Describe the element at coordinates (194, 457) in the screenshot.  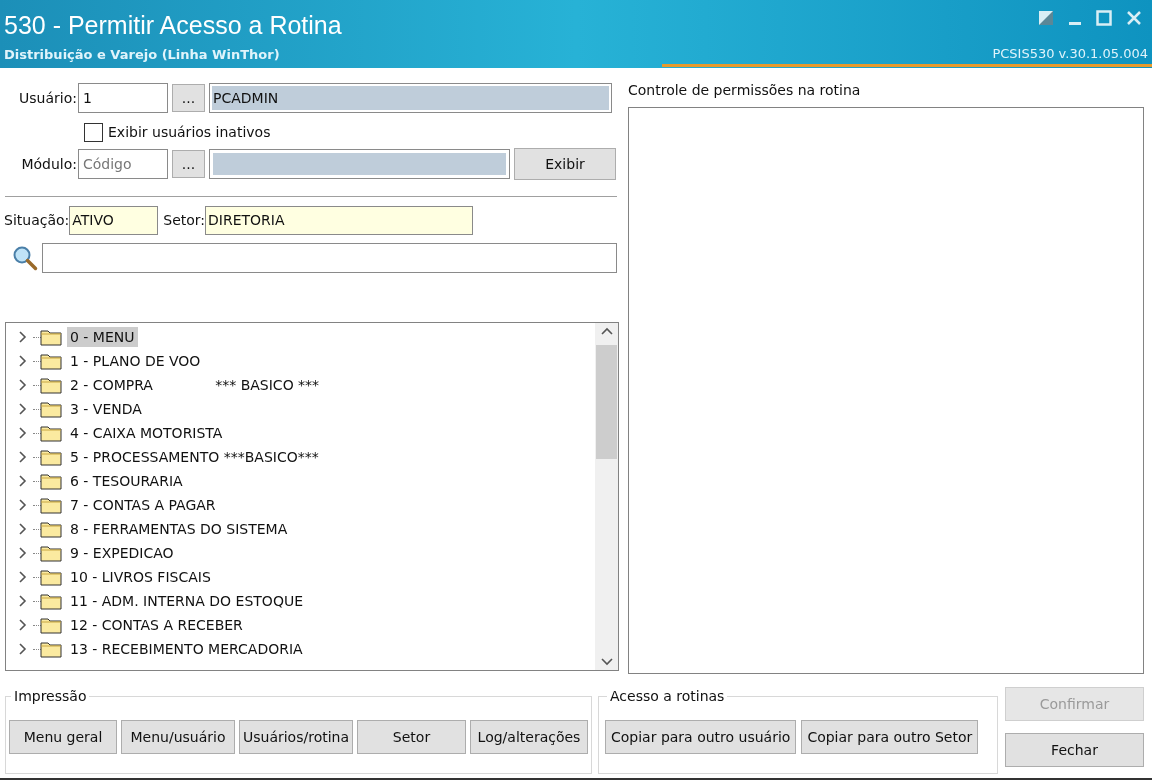
I see `tree-item: 5 - PROCESSAMENTO ***BASICO***` at that location.